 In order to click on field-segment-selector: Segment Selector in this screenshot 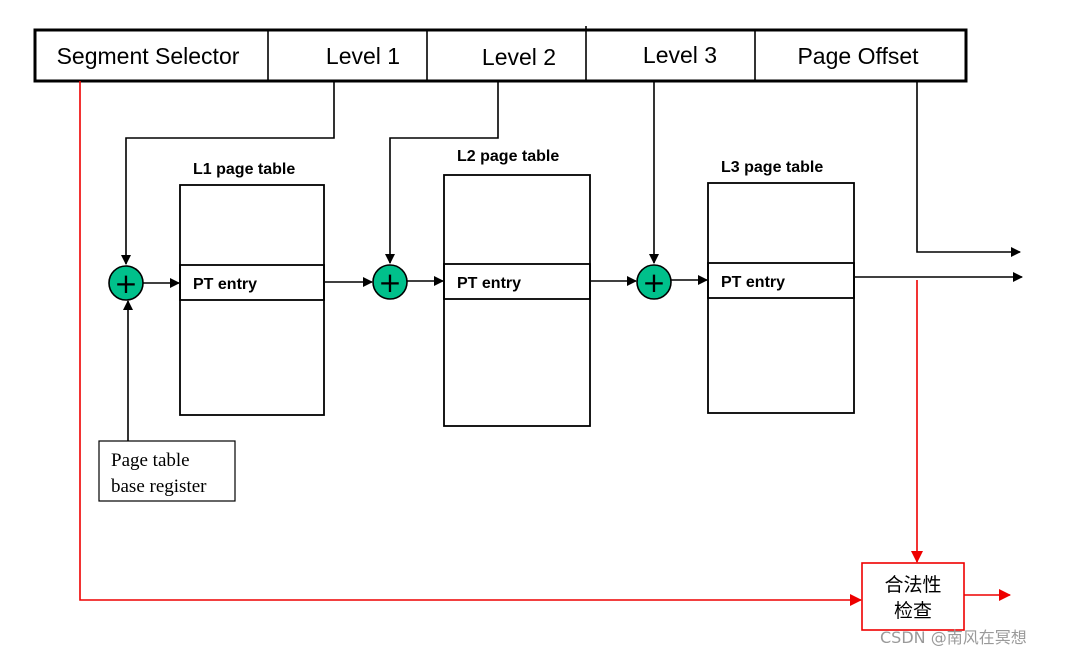, I will do `click(148, 56)`.